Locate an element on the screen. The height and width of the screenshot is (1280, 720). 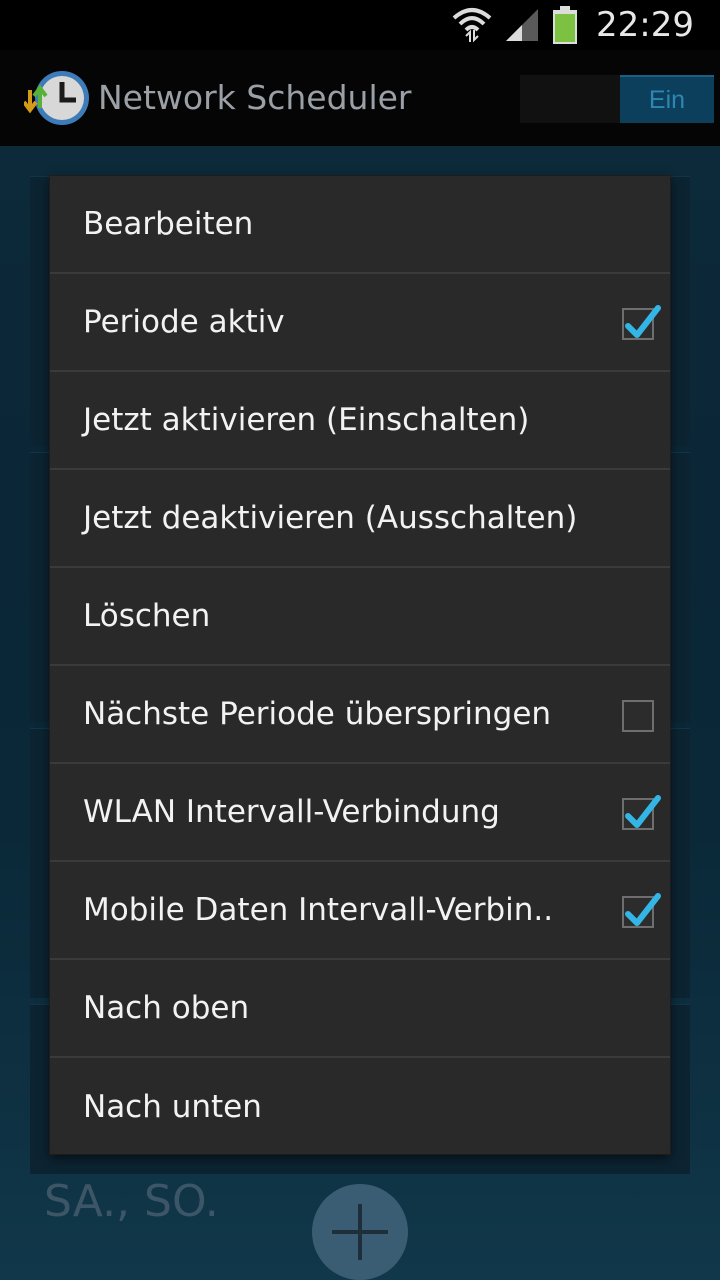
status-bar: 22:29 is located at coordinates (360, 25).